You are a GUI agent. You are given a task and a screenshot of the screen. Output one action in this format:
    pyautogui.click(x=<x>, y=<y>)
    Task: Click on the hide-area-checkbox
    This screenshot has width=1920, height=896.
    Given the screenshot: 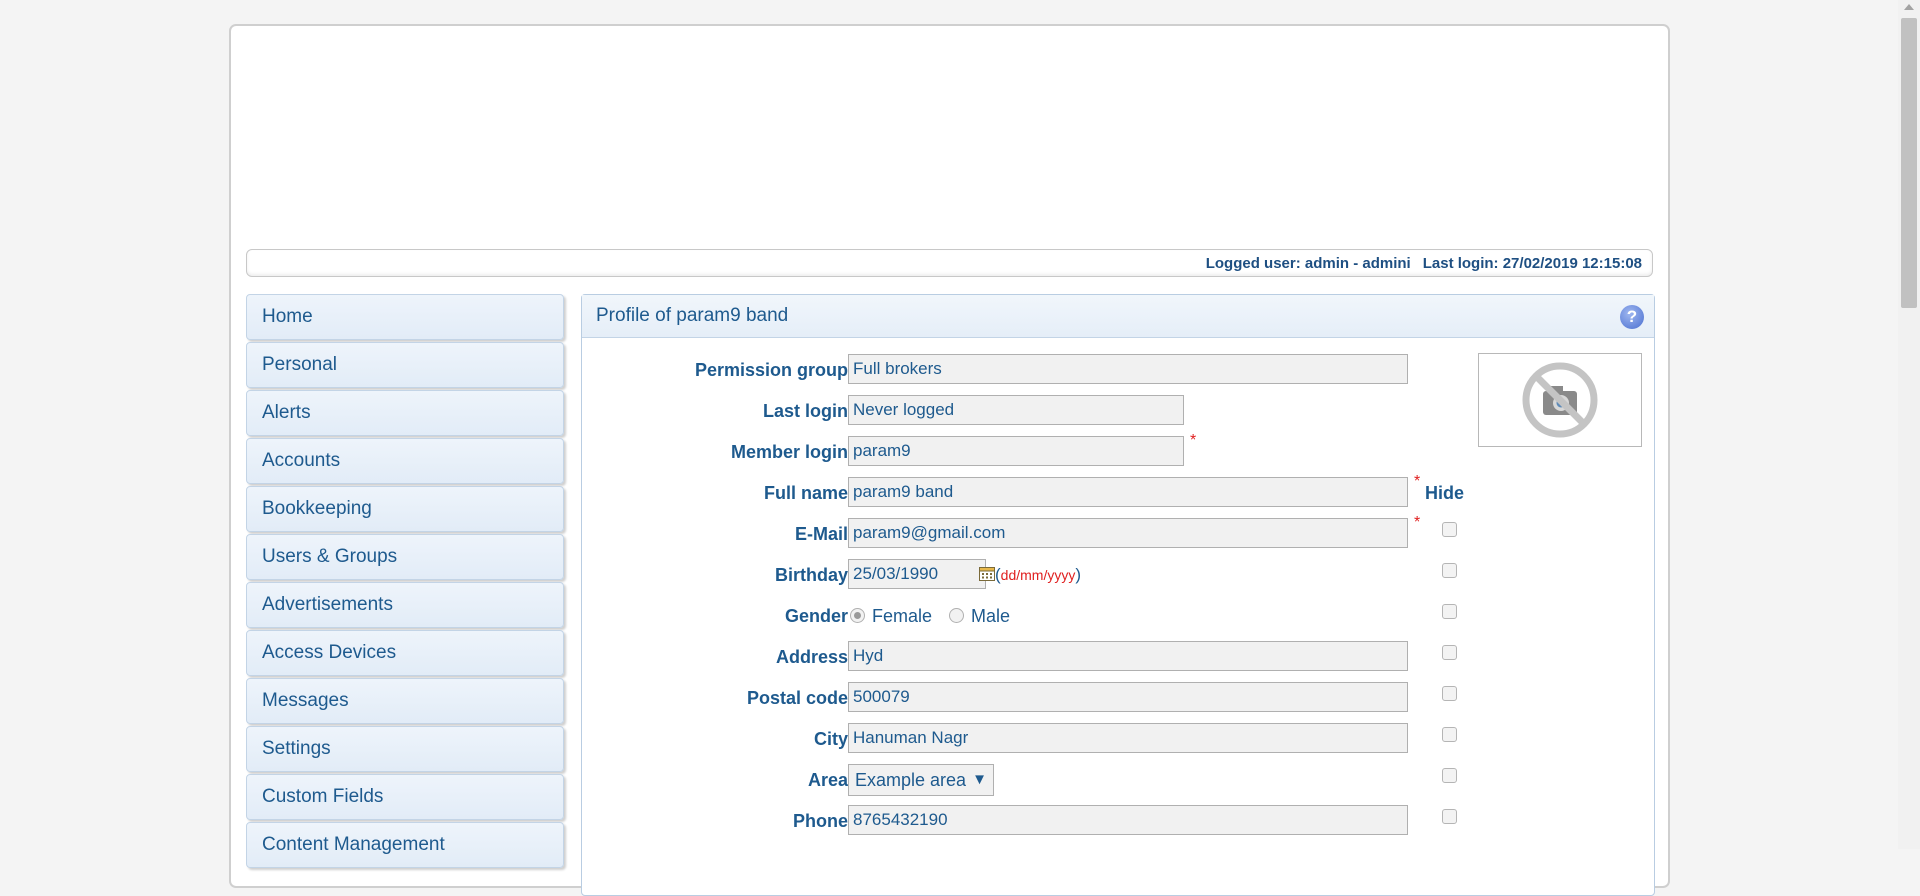 What is the action you would take?
    pyautogui.click(x=1449, y=775)
    